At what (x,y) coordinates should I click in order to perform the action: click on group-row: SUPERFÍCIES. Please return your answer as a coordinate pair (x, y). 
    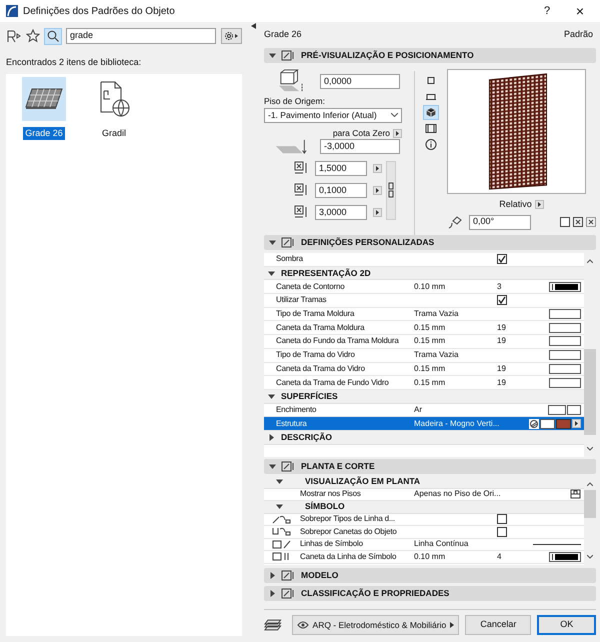
    Looking at the image, I should click on (424, 397).